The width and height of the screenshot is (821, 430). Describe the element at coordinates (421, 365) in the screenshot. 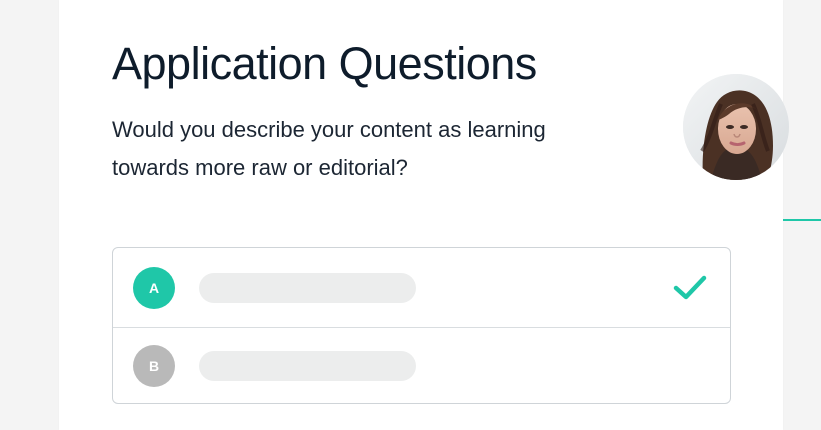

I see `option-b: B` at that location.